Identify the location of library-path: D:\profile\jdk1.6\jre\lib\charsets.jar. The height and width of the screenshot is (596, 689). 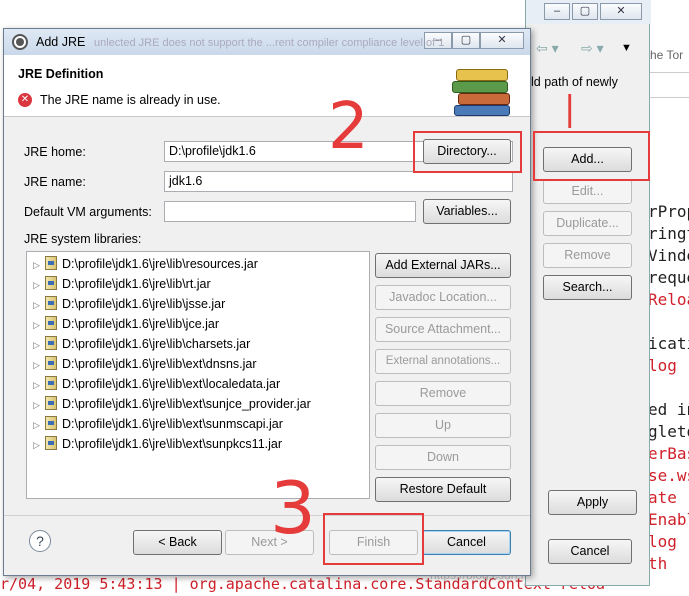
(156, 344).